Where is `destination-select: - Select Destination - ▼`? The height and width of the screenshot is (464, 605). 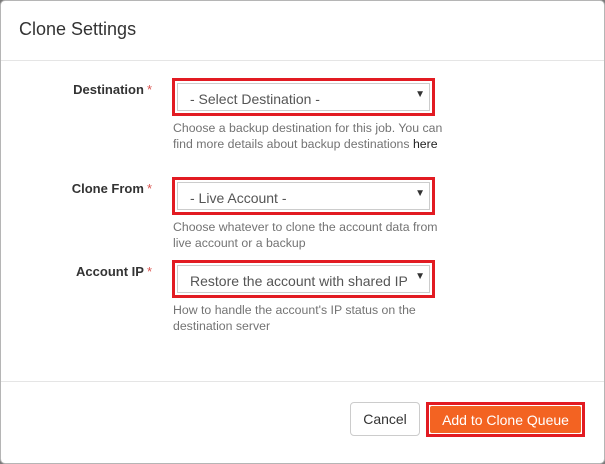
destination-select: - Select Destination - ▼ is located at coordinates (303, 97).